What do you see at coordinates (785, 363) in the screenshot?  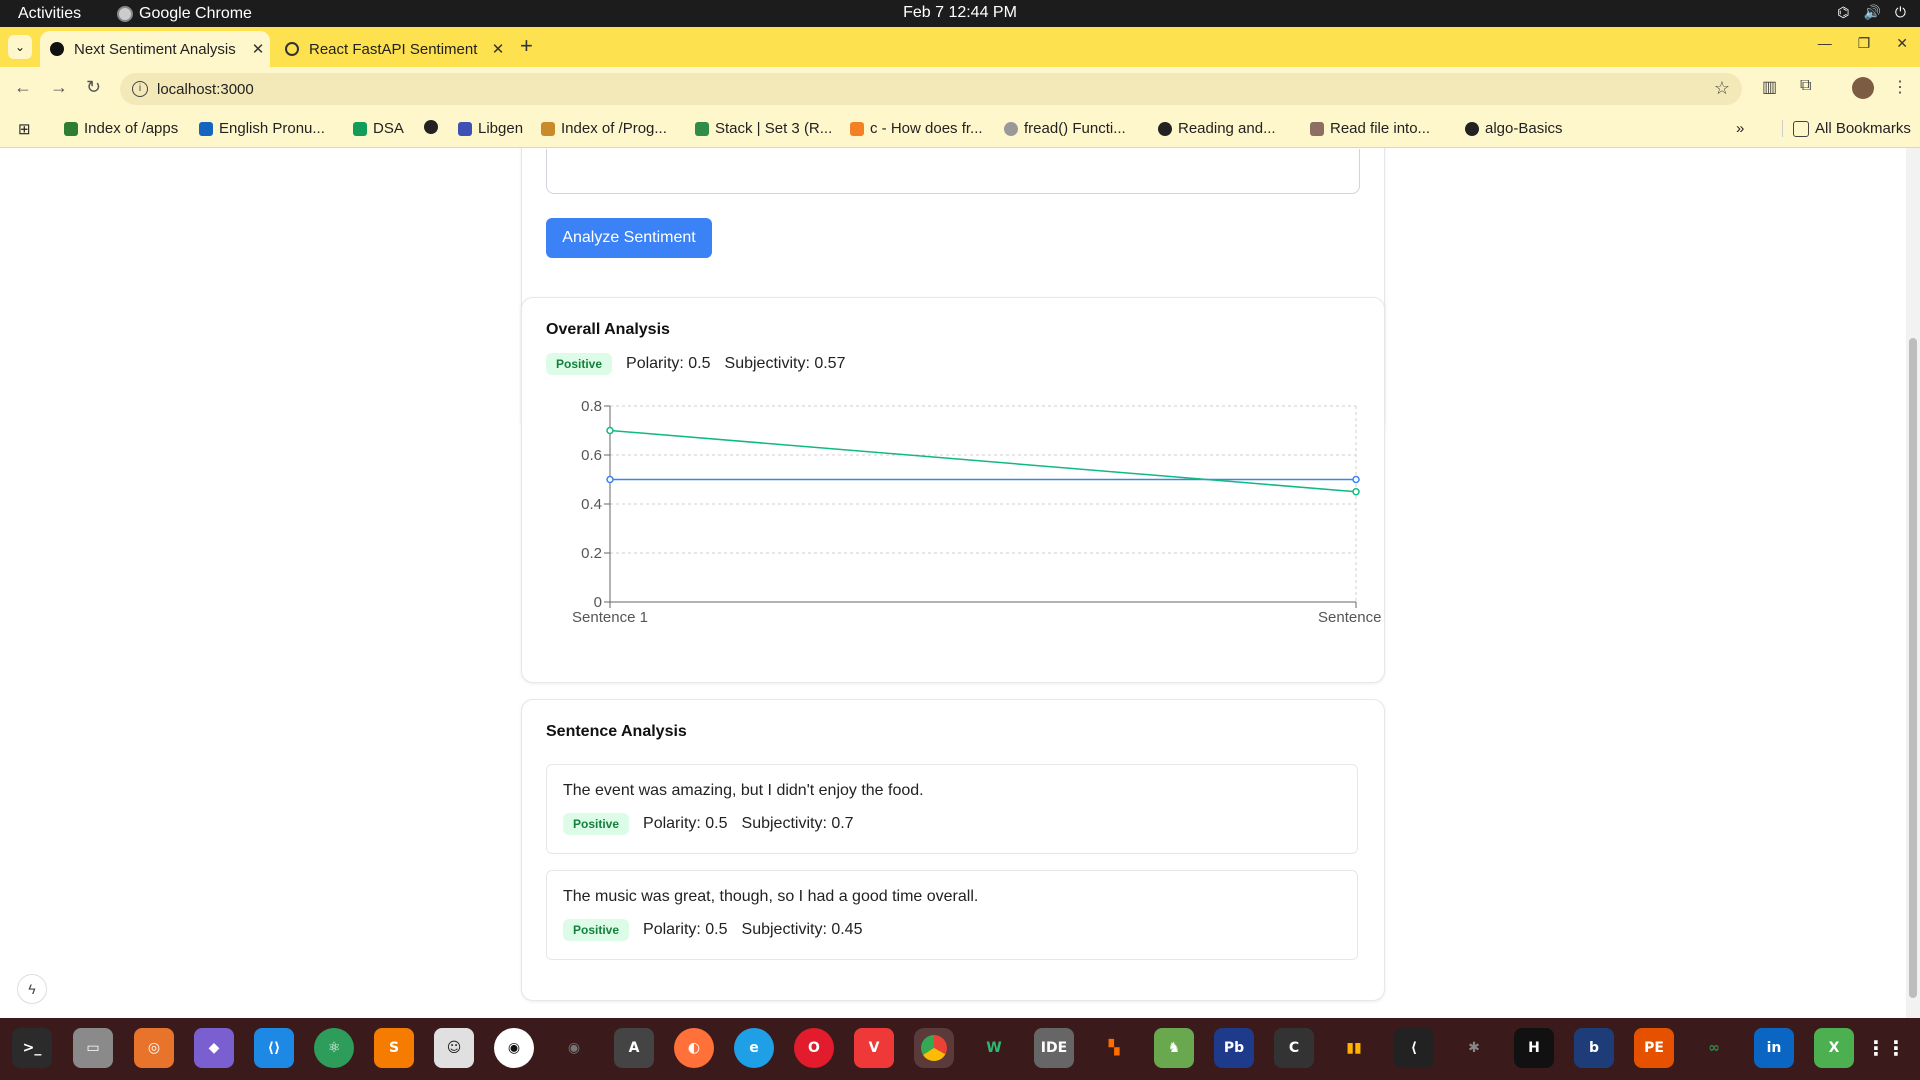 I see `subjectivity-value: Subjectivity: 0.57` at bounding box center [785, 363].